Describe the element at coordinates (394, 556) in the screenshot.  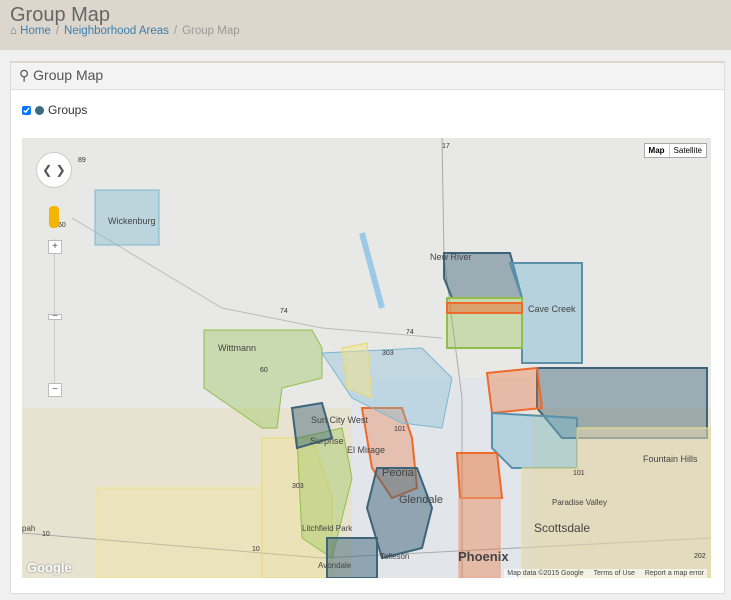
I see `place-label: Tolleson` at that location.